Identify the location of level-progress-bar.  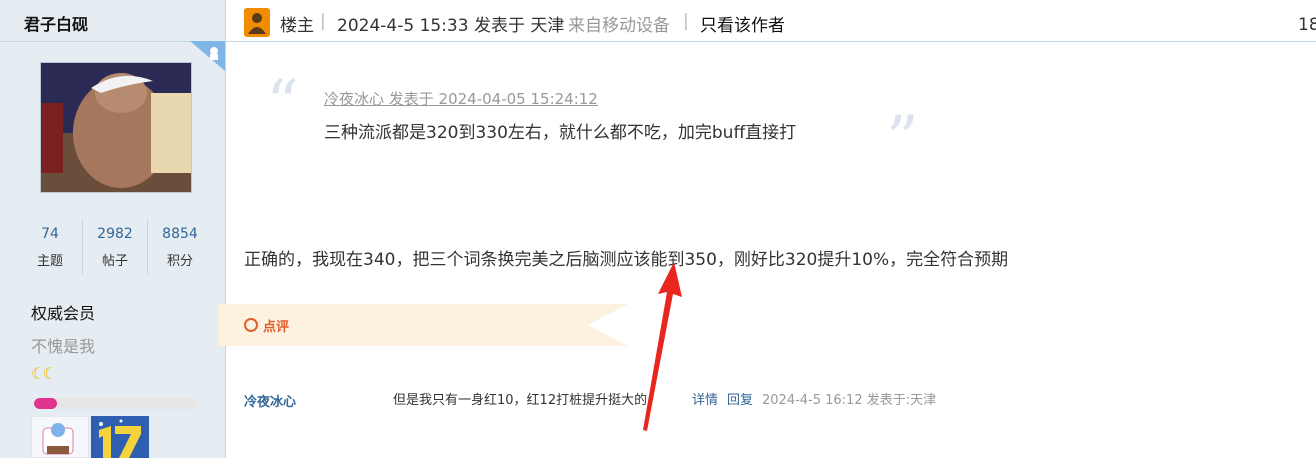
(115, 403).